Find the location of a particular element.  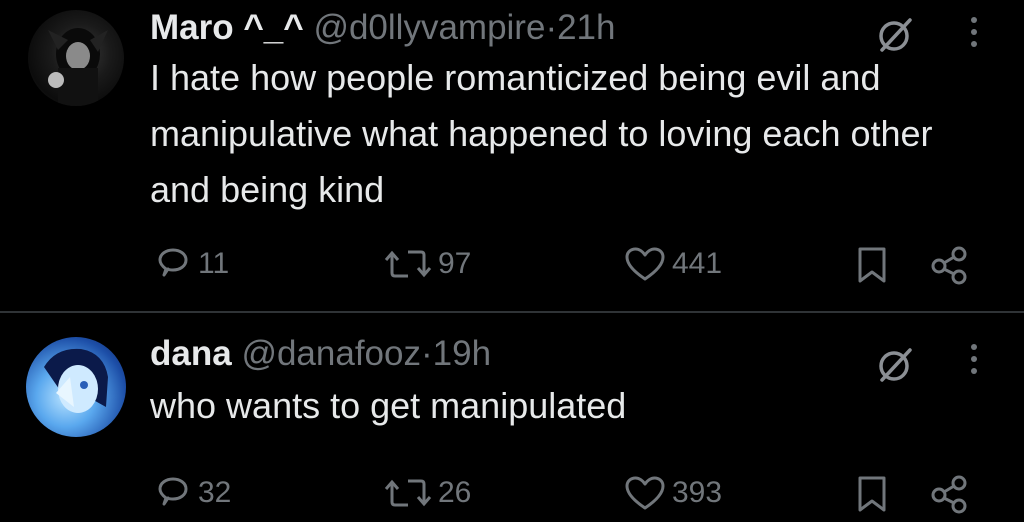

tweet-header: dana @danafooz·19h is located at coordinates (320, 354).